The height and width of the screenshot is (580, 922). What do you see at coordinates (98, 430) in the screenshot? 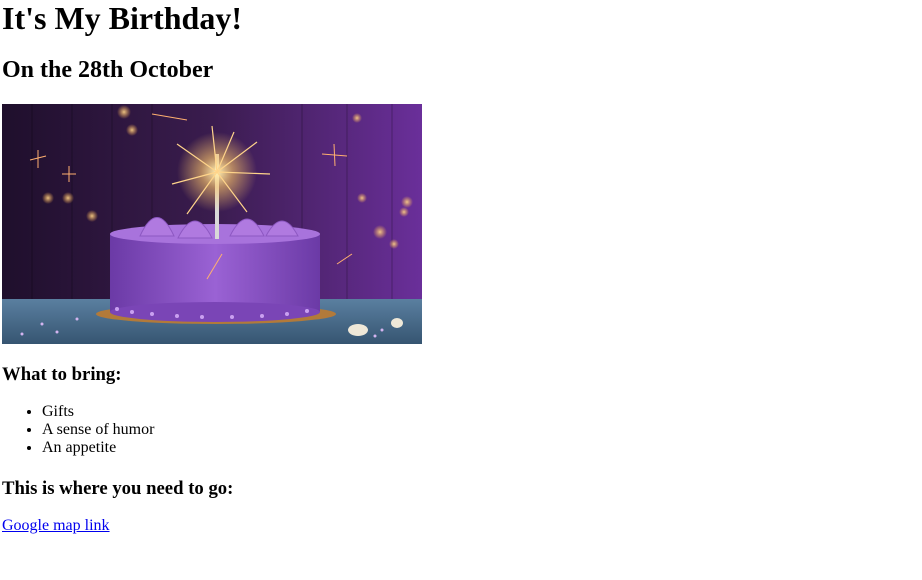
I see `list-item: A sense of humor` at bounding box center [98, 430].